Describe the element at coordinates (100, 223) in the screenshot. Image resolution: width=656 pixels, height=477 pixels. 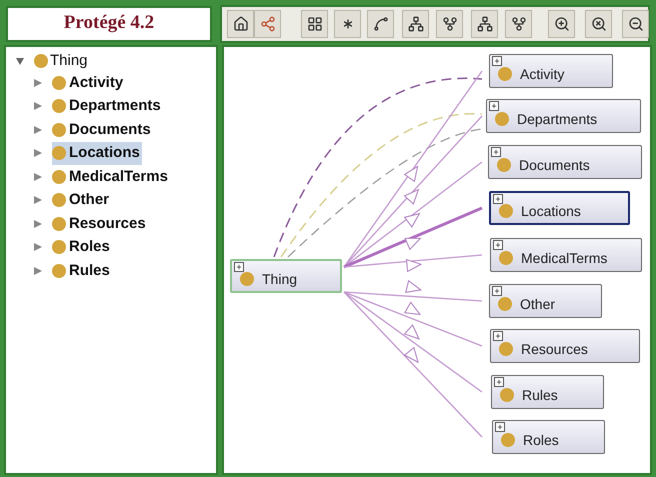
I see `tree-item: Resources` at that location.